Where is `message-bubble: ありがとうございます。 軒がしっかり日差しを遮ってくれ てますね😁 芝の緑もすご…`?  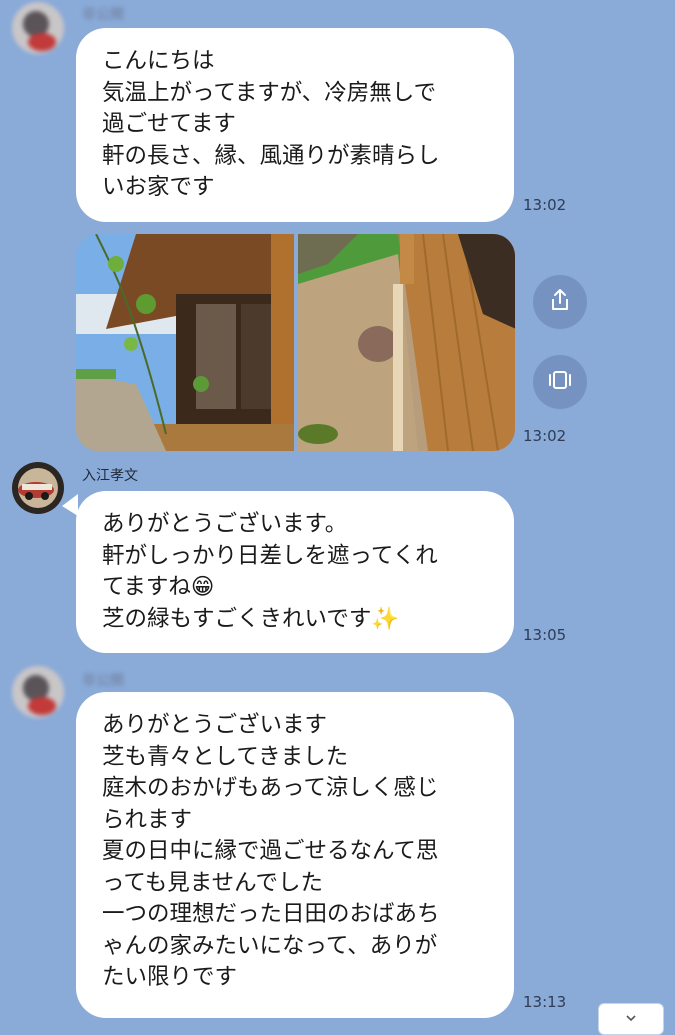 message-bubble: ありがとうございます。 軒がしっかり日差しを遮ってくれ てますね😁 芝の緑もすご… is located at coordinates (295, 572).